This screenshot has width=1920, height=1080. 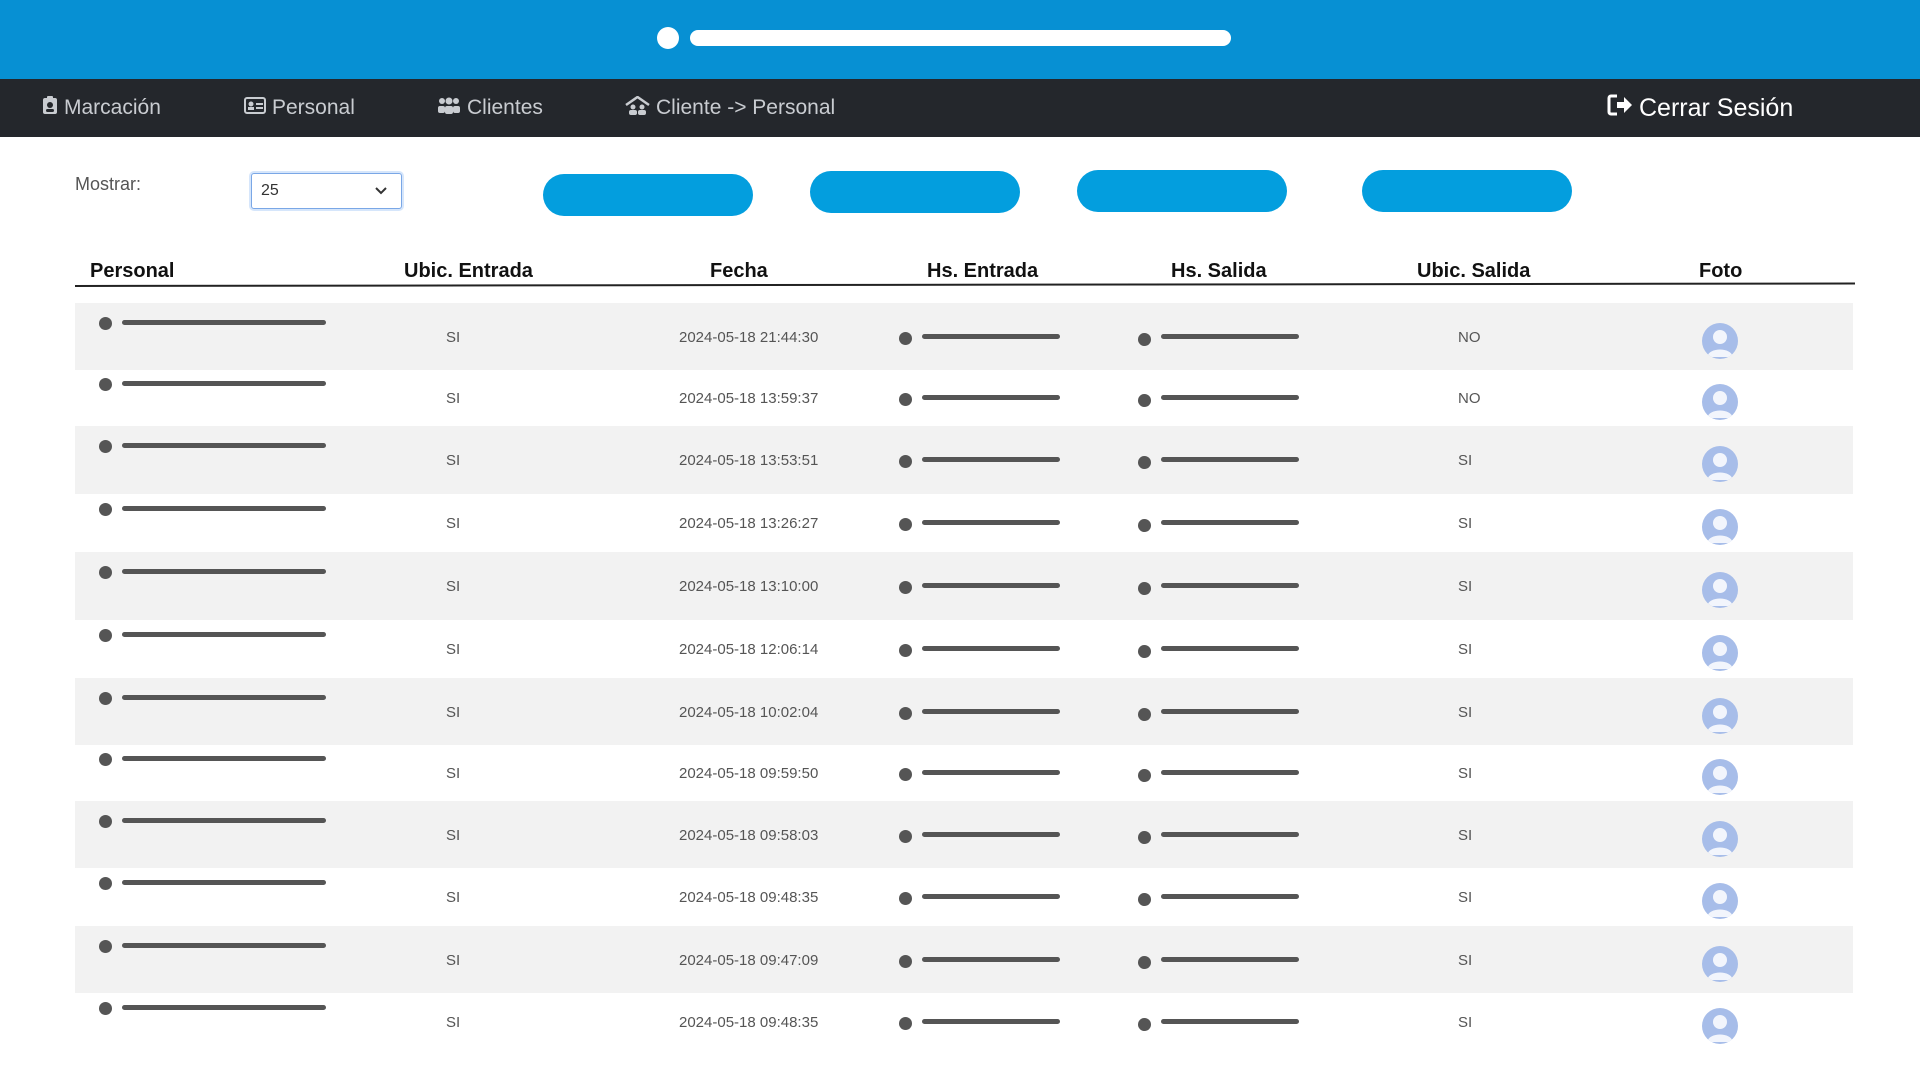 I want to click on column-header-foto: Foto, so click(x=1720, y=271).